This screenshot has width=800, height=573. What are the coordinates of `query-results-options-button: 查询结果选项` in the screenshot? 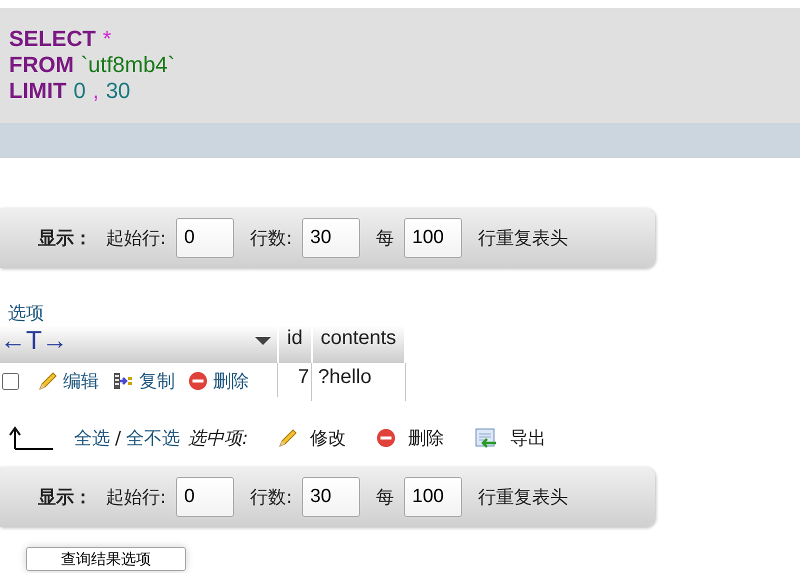 It's located at (106, 559).